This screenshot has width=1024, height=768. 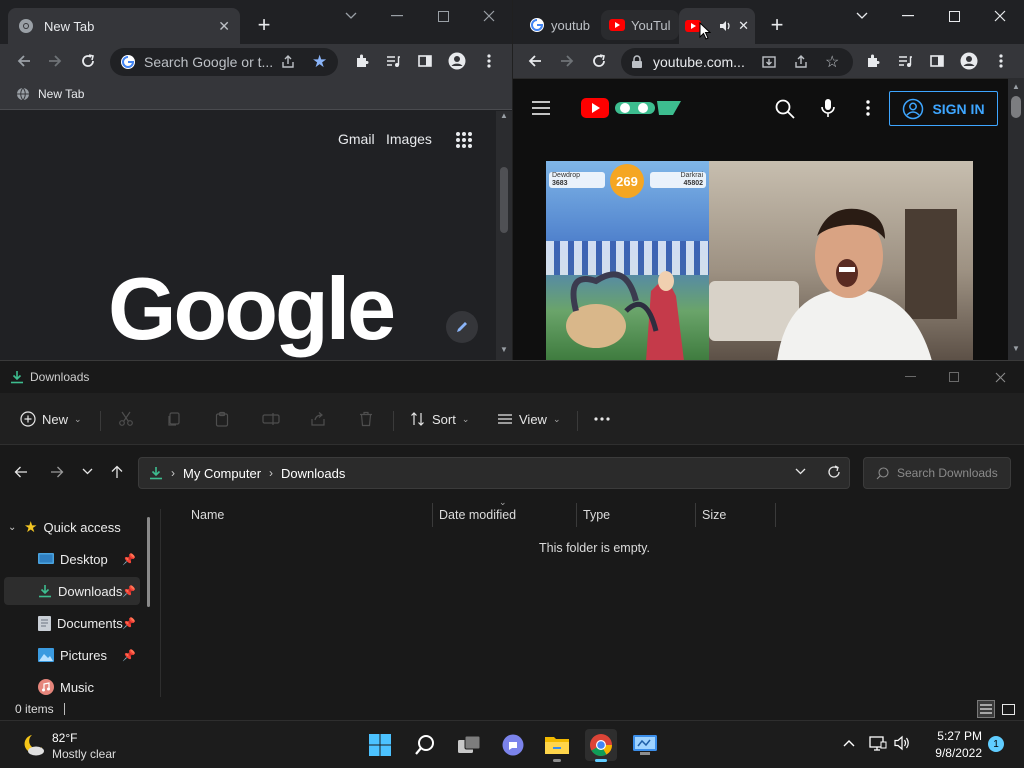 What do you see at coordinates (425, 745) in the screenshot?
I see `taskbar-search-button` at bounding box center [425, 745].